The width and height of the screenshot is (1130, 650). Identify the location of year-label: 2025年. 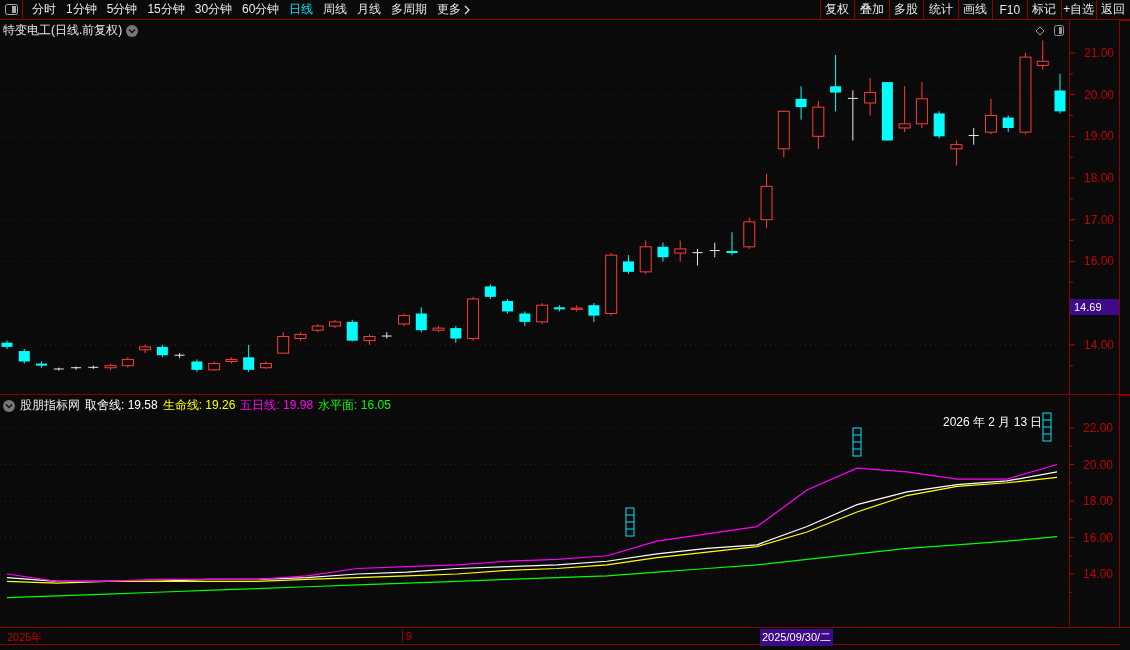
(25, 637).